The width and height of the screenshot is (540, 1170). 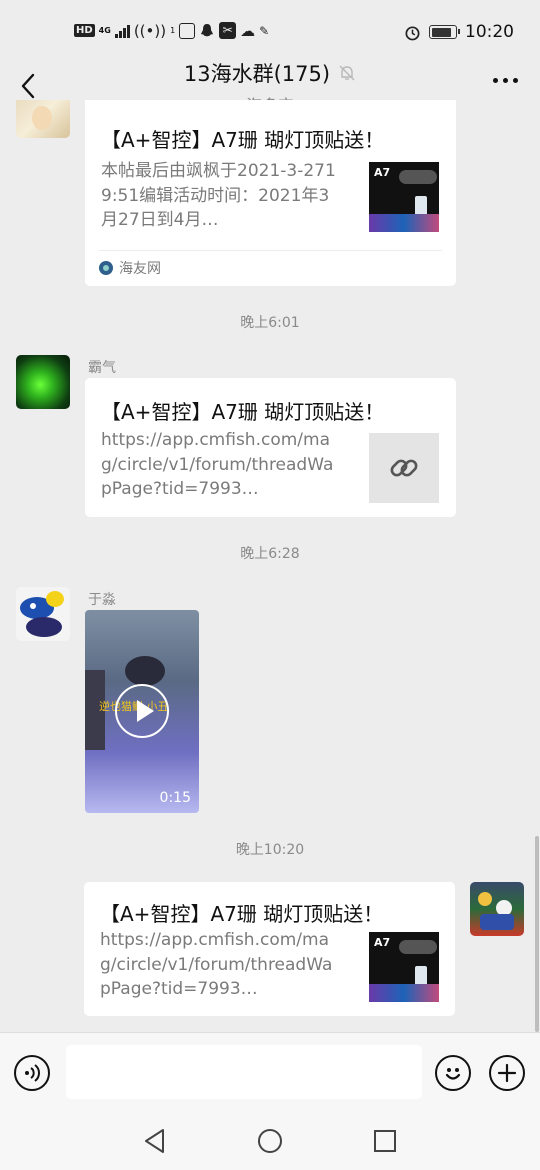 I want to click on video-duration: 0:15, so click(x=175, y=798).